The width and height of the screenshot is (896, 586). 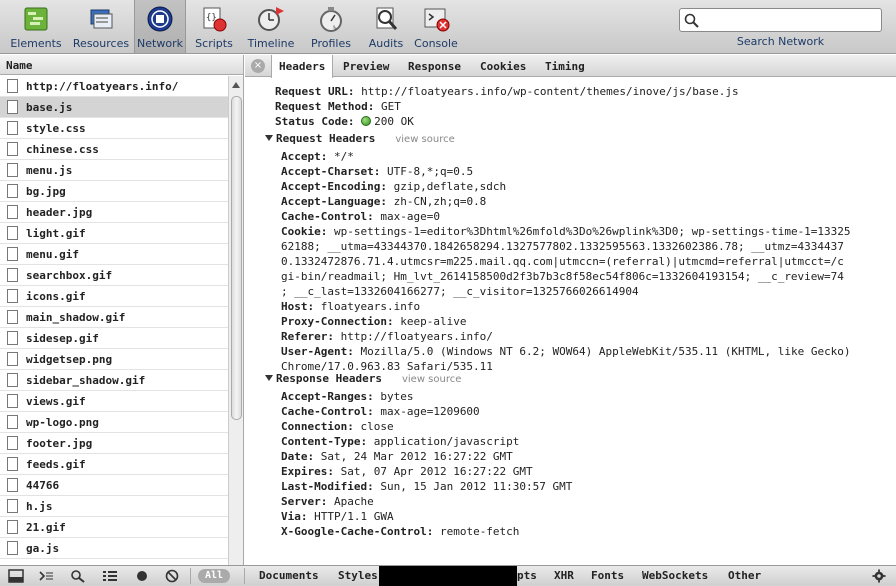 What do you see at coordinates (258, 66) in the screenshot?
I see `close-icon: ×` at bounding box center [258, 66].